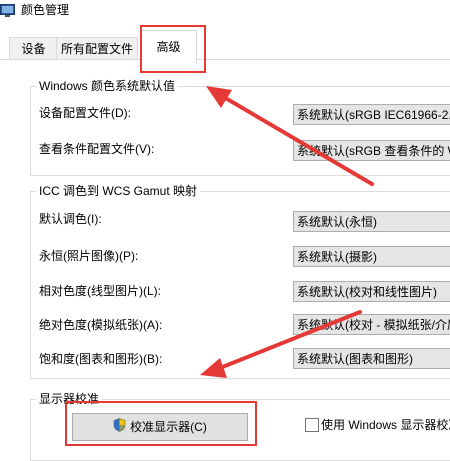 This screenshot has height=461, width=450. I want to click on absolute-colorimetric-label: 绝对色度(模拟纸张)(A):, so click(101, 325).